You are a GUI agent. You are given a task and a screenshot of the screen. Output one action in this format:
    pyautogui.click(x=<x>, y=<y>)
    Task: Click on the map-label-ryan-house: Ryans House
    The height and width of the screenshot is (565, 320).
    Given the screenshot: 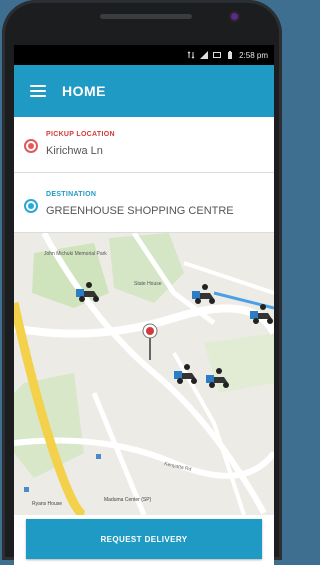 What is the action you would take?
    pyautogui.click(x=47, y=504)
    